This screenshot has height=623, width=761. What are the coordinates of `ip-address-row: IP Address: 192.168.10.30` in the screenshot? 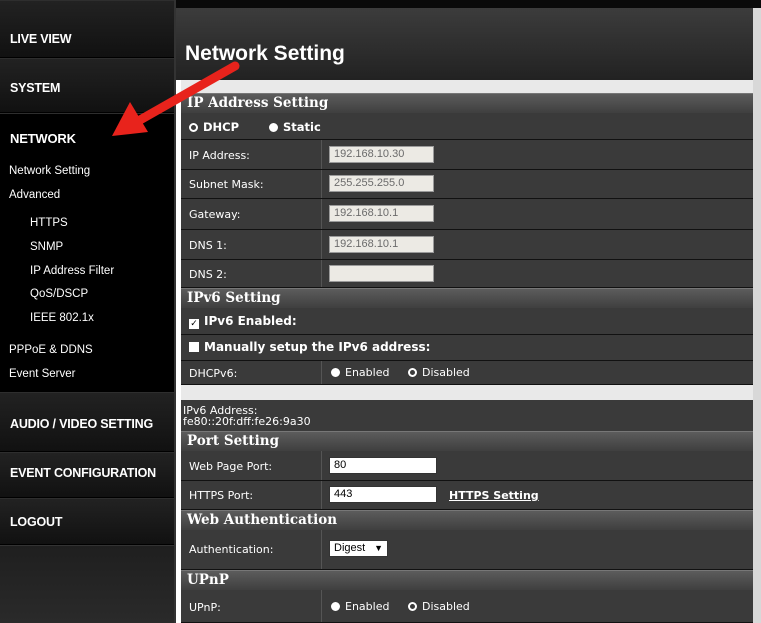 It's located at (467, 155).